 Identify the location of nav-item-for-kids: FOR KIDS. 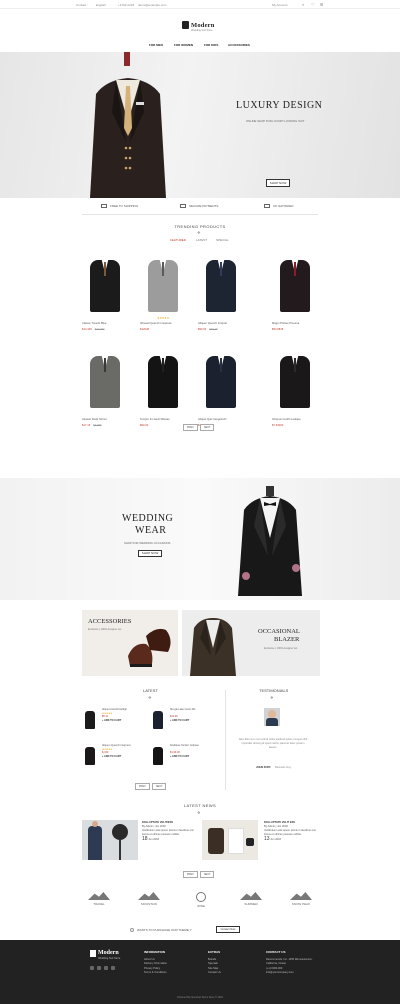
(211, 45).